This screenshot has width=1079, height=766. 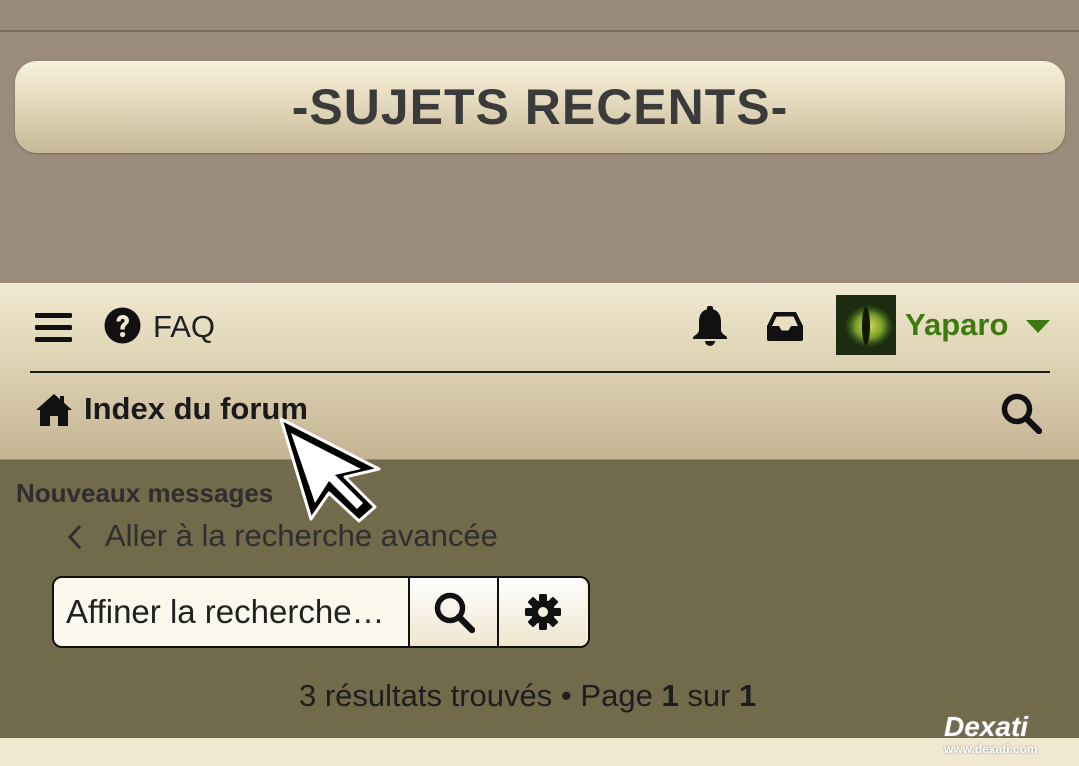 What do you see at coordinates (539, 752) in the screenshot?
I see `bottom-strip` at bounding box center [539, 752].